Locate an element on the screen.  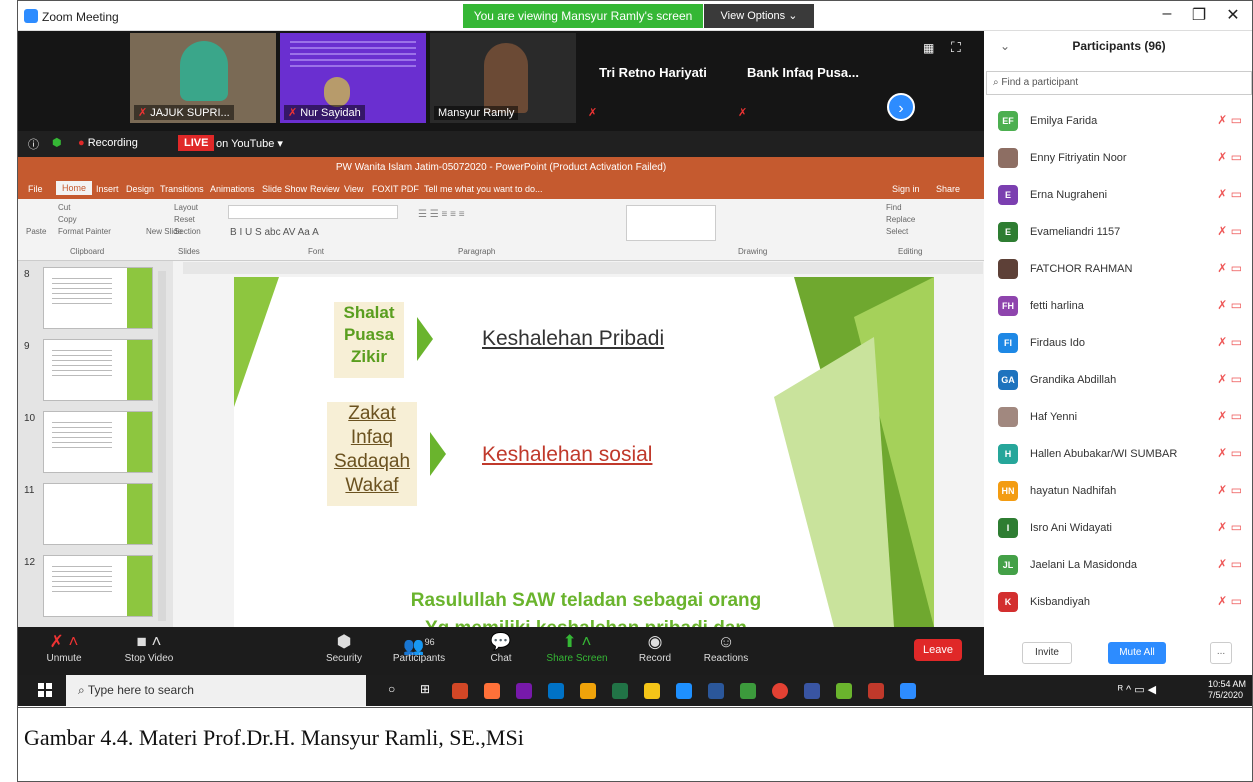
participant-row: EF Emilya Farida ✗ ▭ is located at coordinates (1118, 121).